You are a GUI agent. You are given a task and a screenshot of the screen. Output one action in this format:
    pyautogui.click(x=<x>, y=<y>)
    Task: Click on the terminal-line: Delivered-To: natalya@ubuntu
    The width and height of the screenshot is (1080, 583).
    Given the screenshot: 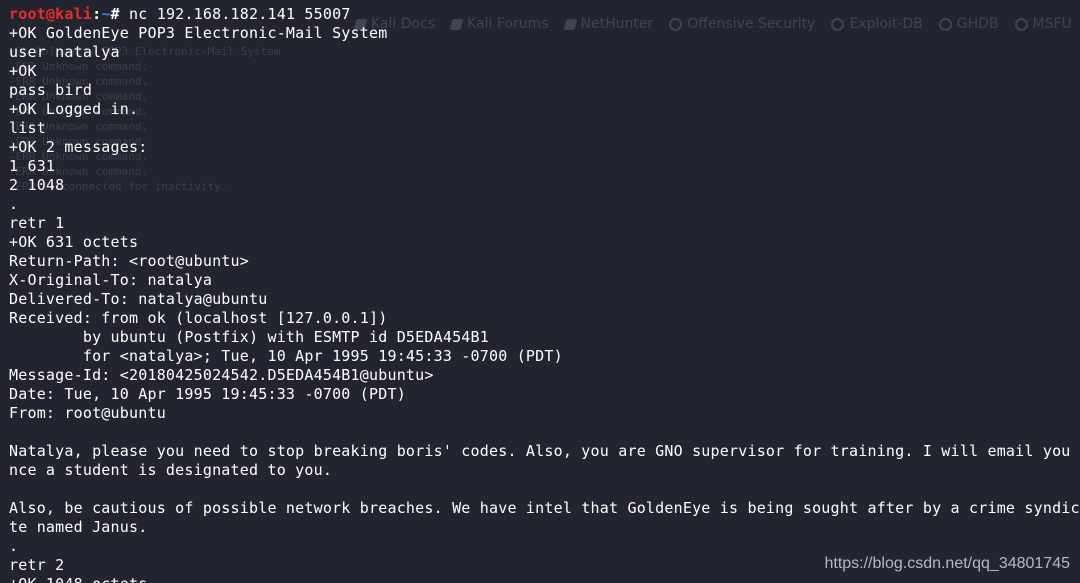 What is the action you would take?
    pyautogui.click(x=138, y=299)
    